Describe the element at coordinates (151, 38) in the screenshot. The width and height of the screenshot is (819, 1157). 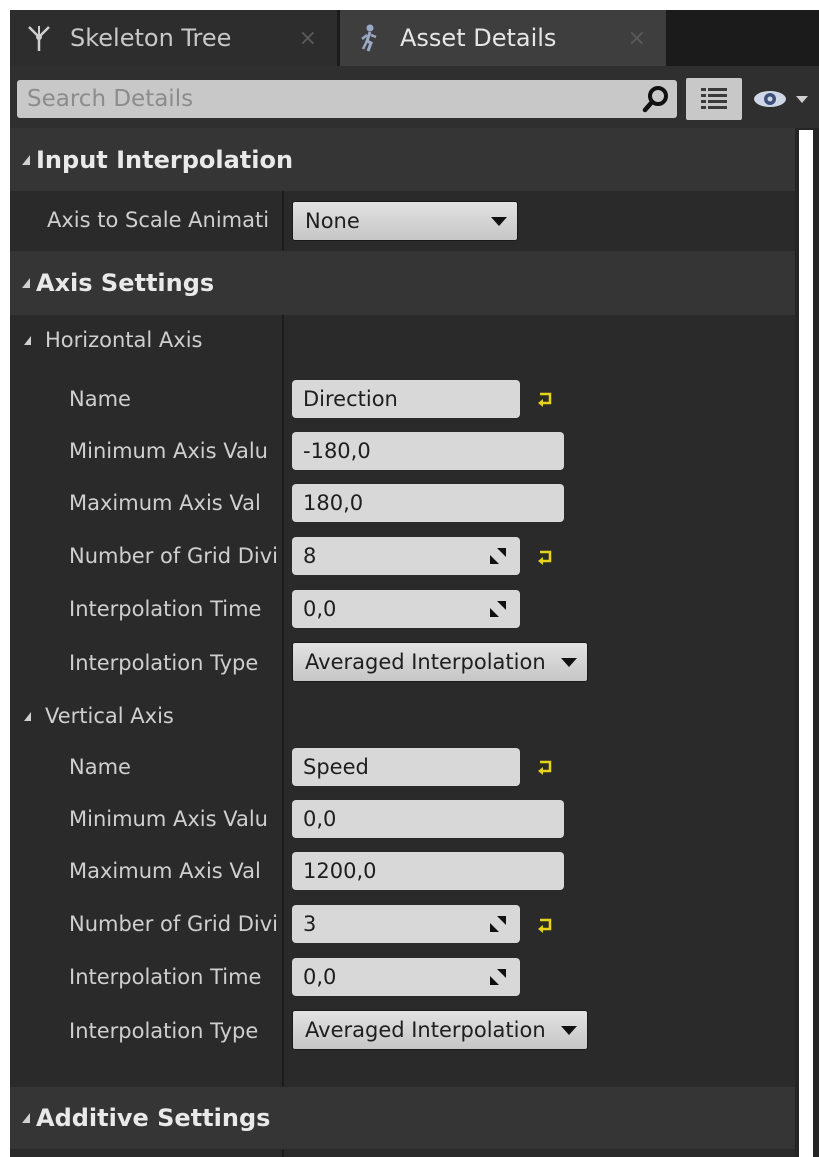
I see `tab-label: Skeleton Tree` at that location.